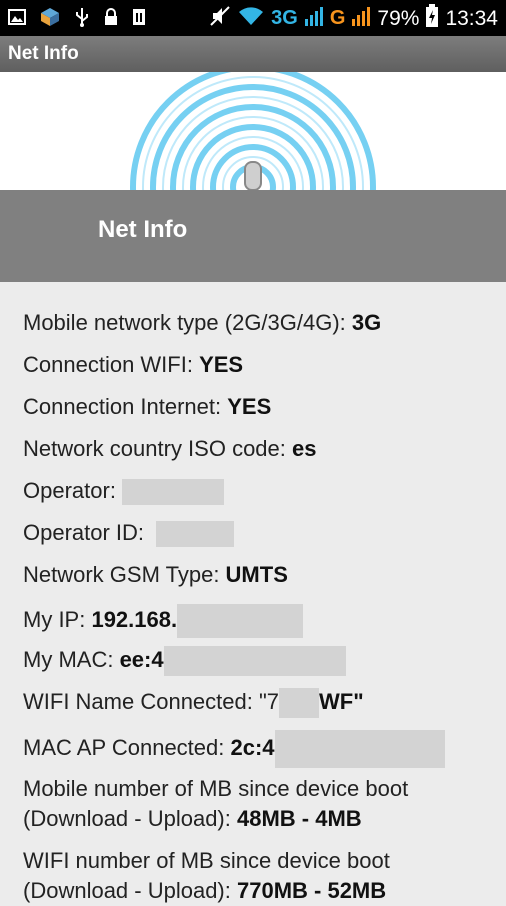 Image resolution: width=506 pixels, height=906 pixels. I want to click on network-g-label: G, so click(337, 18).